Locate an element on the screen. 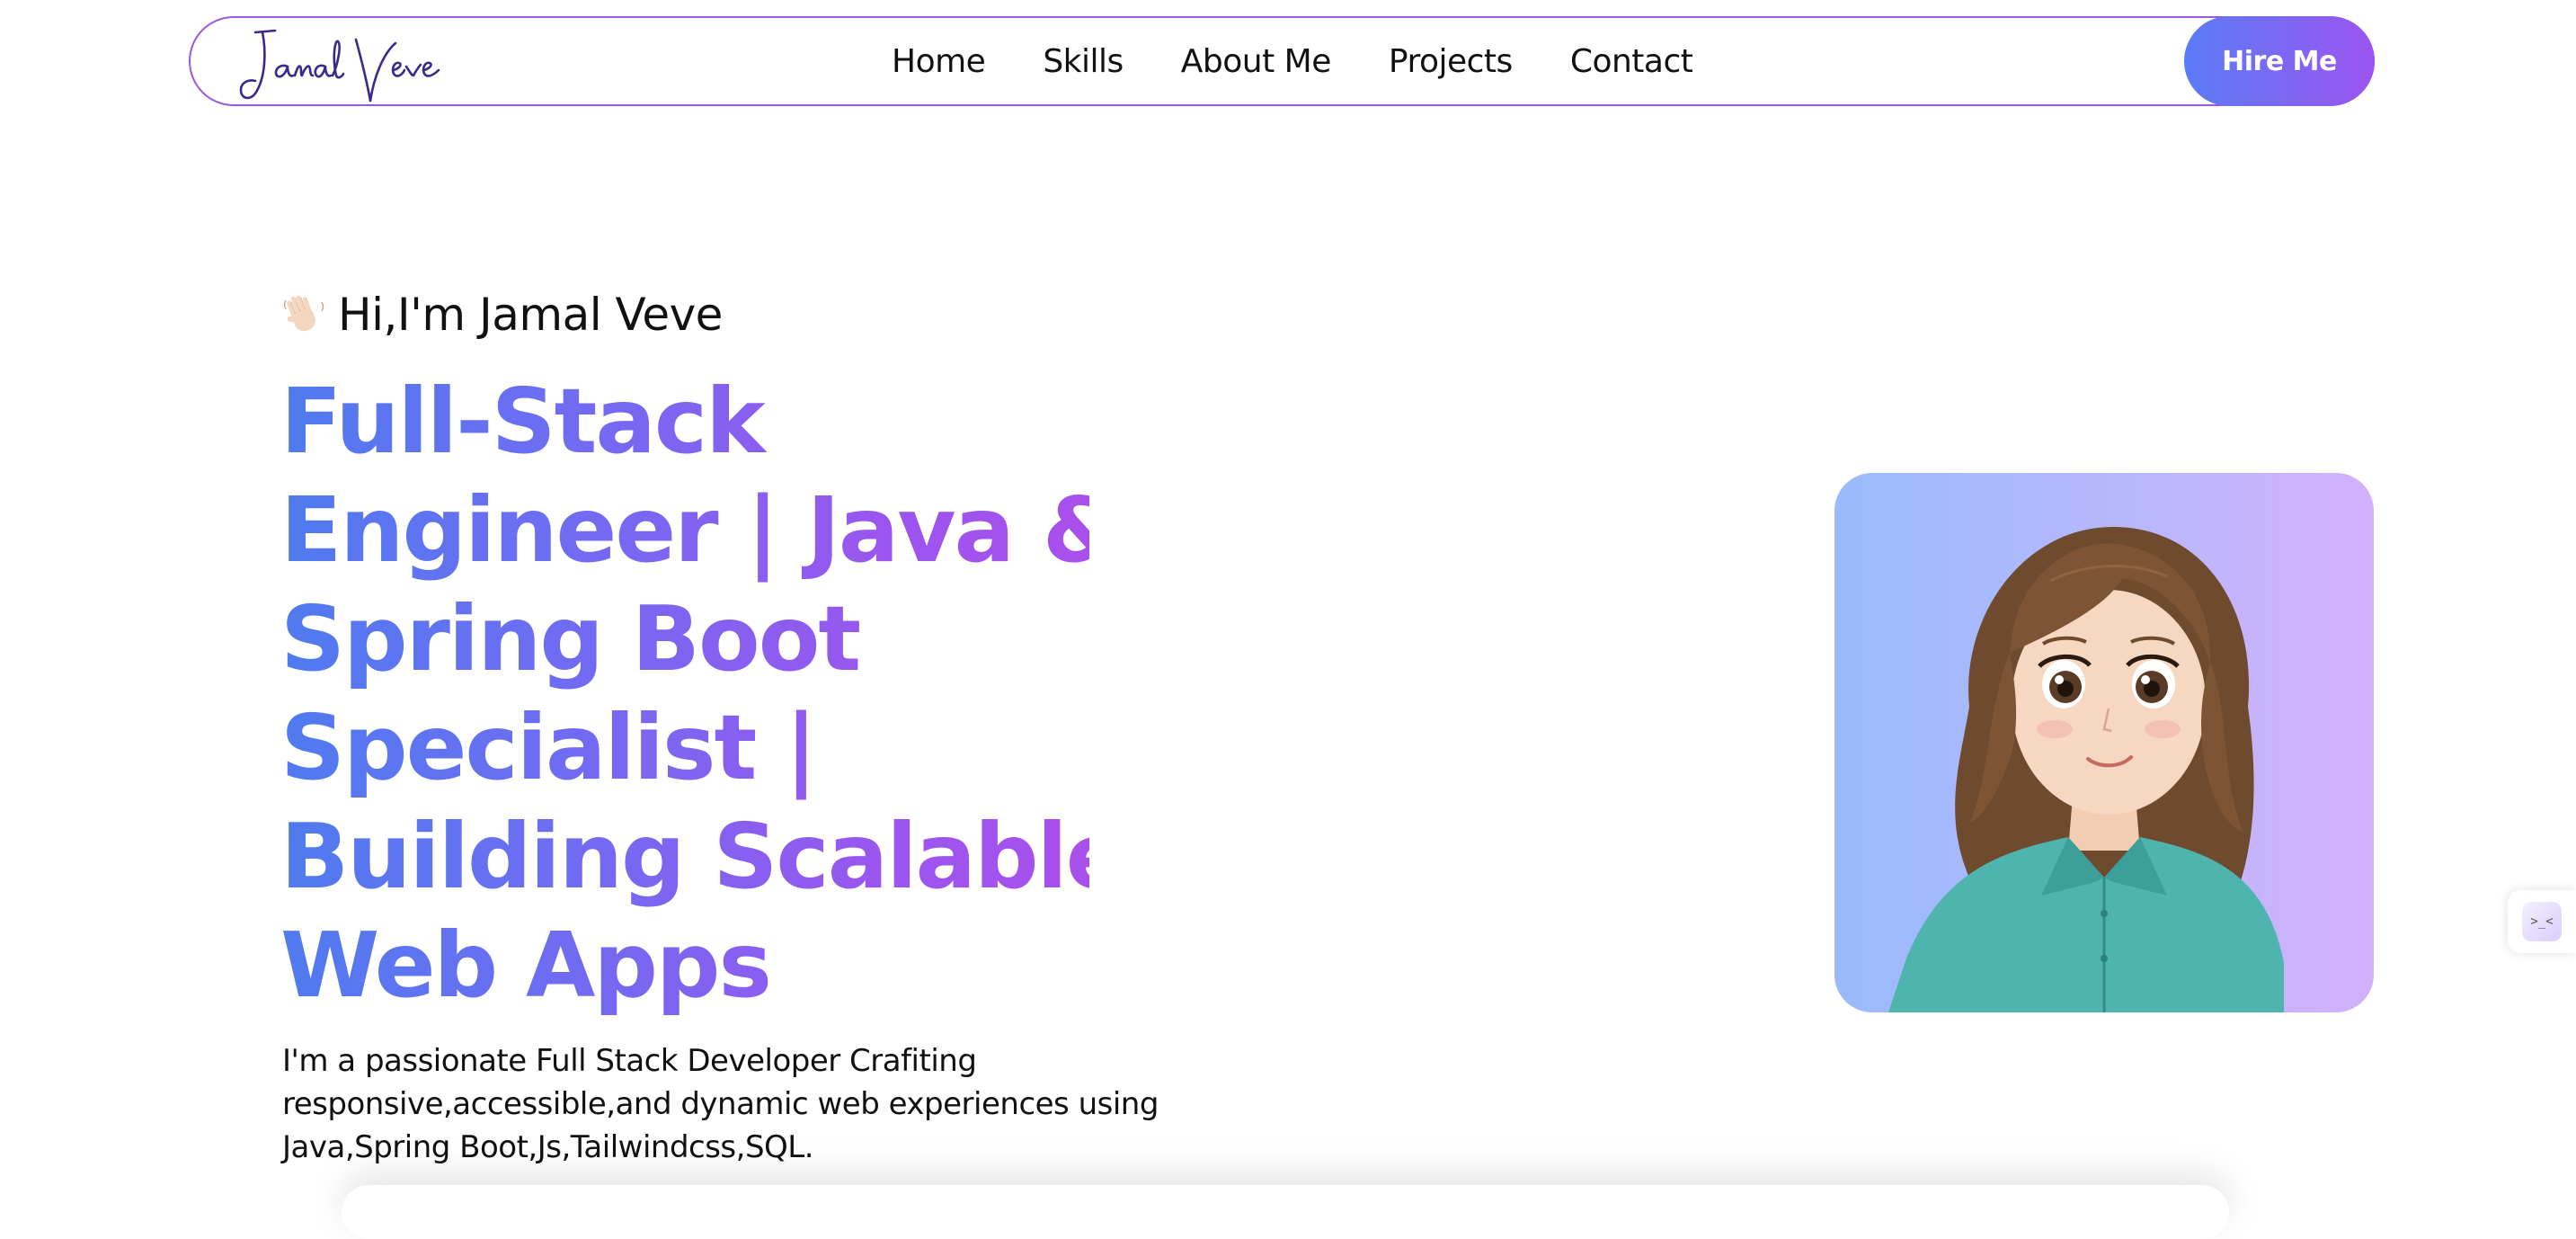 The width and height of the screenshot is (2576, 1239). greeting-text: Hi,I'm Jamal Veve is located at coordinates (530, 315).